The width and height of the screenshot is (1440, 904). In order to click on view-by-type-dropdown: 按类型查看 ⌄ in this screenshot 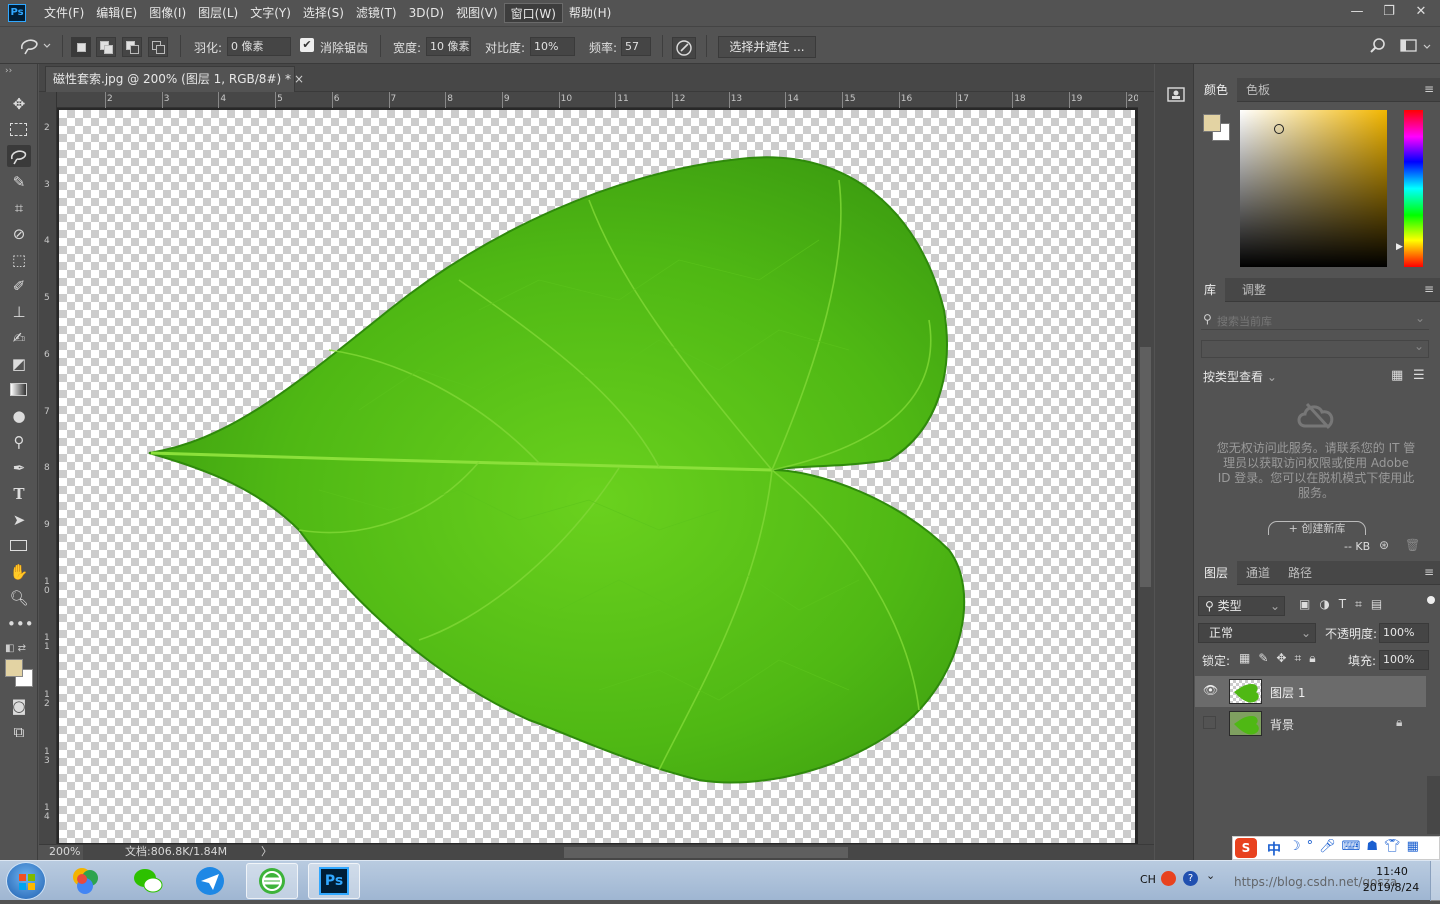, I will do `click(1240, 376)`.